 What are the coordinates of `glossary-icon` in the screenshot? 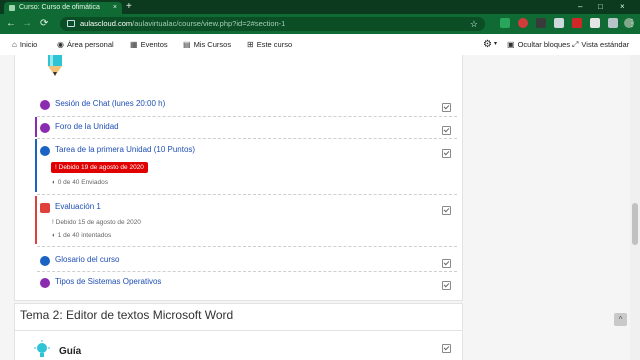 It's located at (45, 261).